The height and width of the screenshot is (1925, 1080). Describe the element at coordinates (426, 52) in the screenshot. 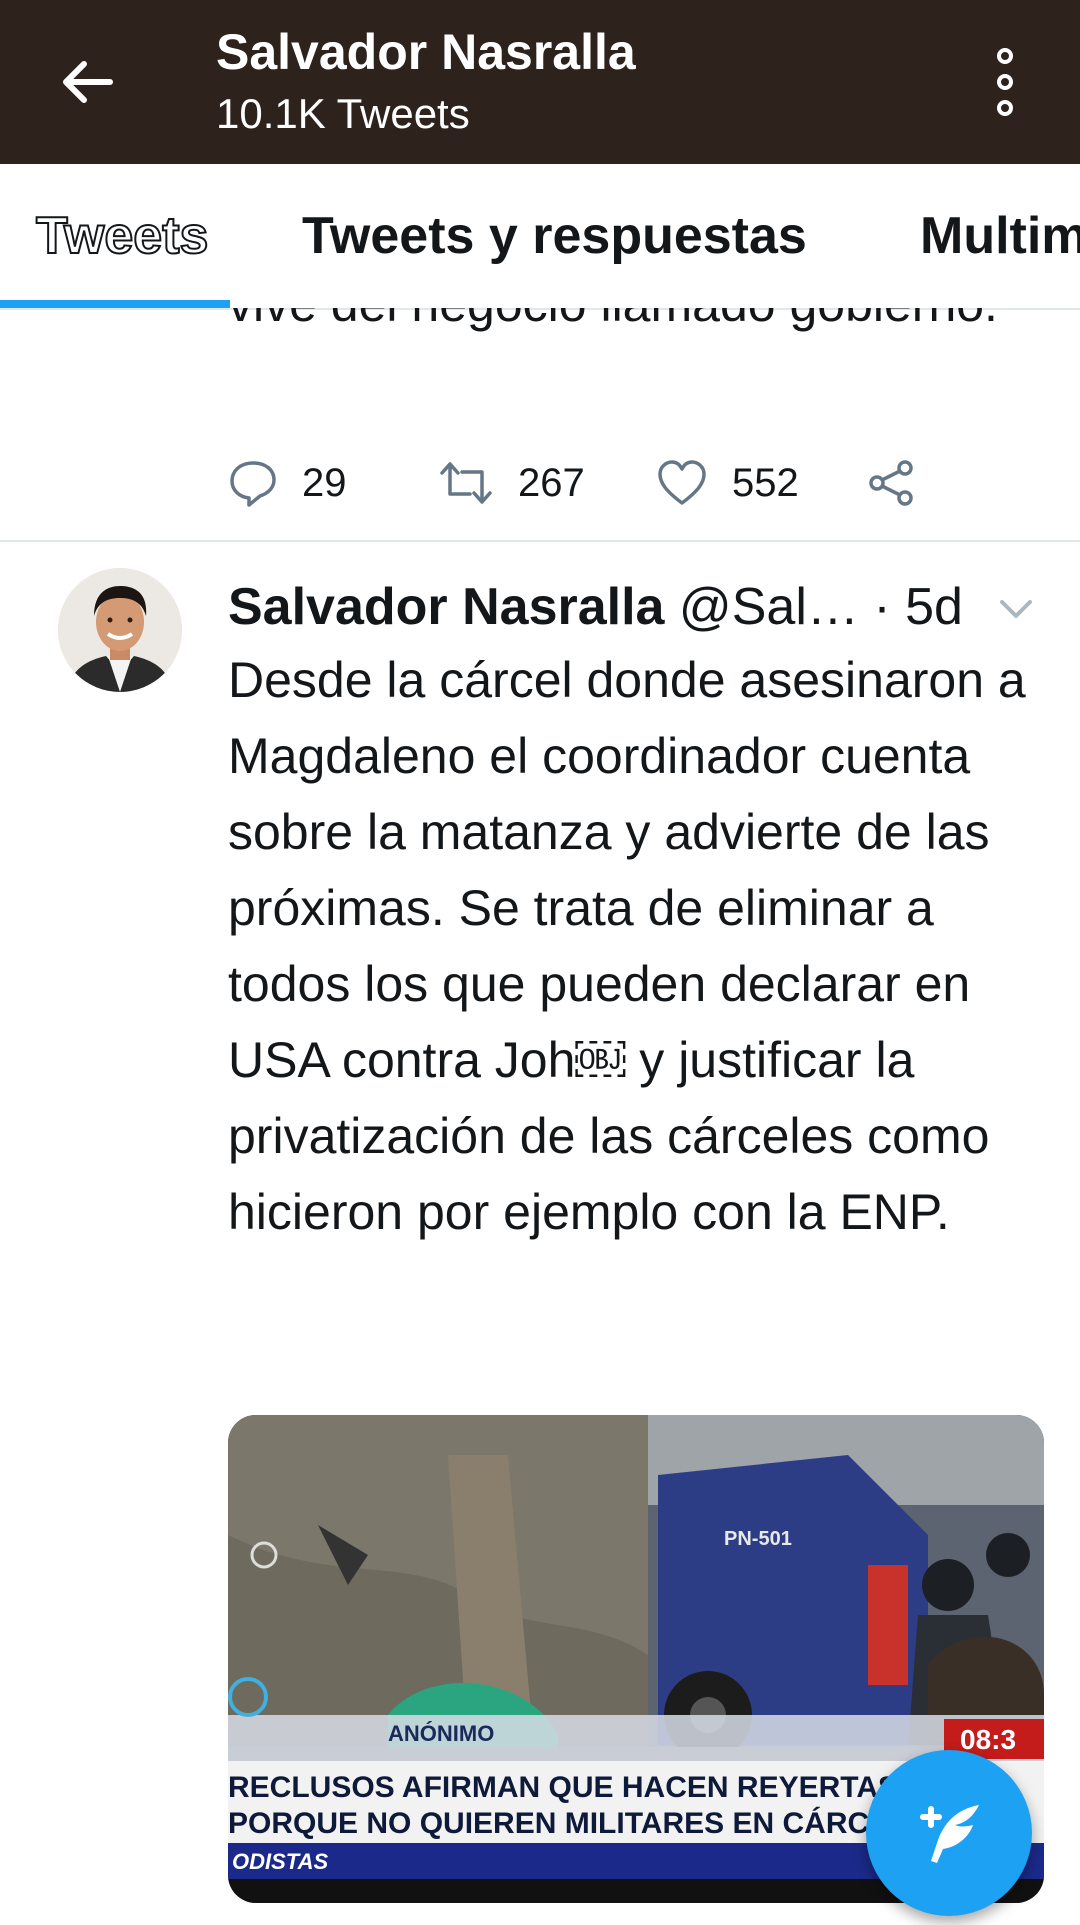

I see `profile-title: Salvador Nasralla` at that location.